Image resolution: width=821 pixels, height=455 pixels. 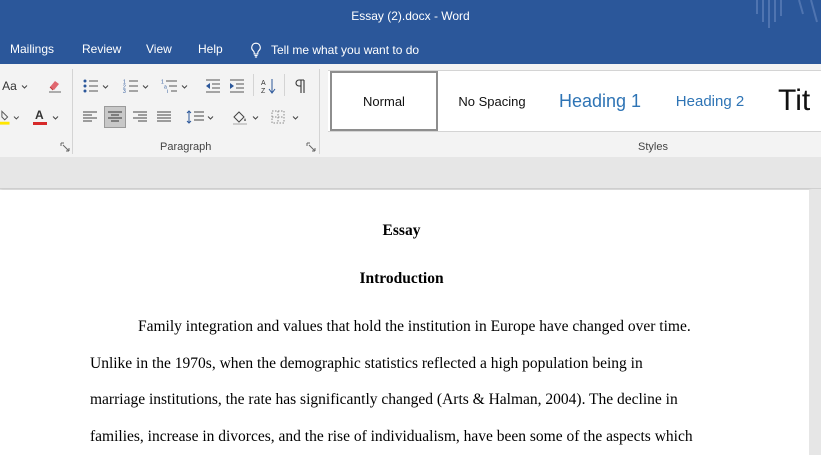 I want to click on tell-me-box: Tell me what you want to do, so click(x=334, y=50).